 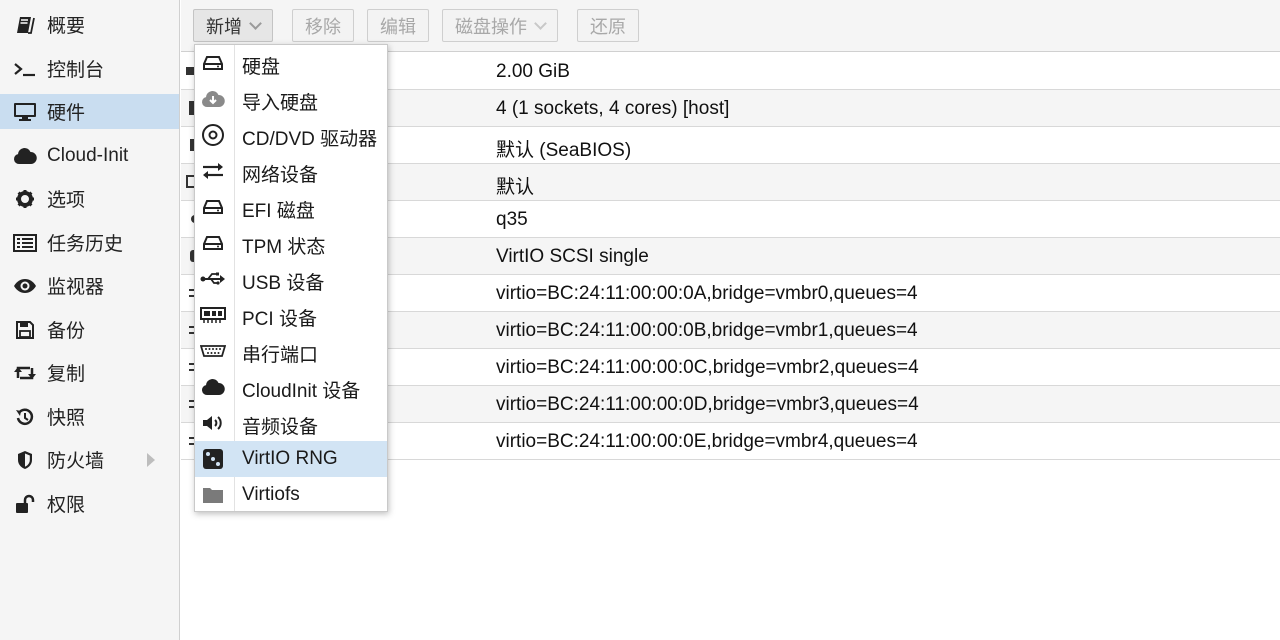 What do you see at coordinates (291, 351) in the screenshot?
I see `menu-item-serial-port: 串行端口` at bounding box center [291, 351].